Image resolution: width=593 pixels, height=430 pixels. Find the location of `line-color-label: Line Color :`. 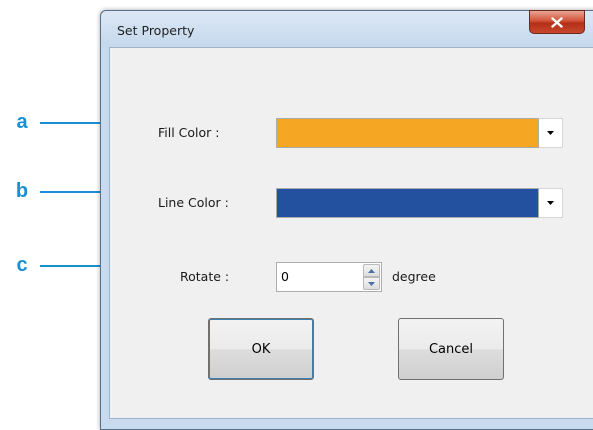

line-color-label: Line Color : is located at coordinates (193, 202).